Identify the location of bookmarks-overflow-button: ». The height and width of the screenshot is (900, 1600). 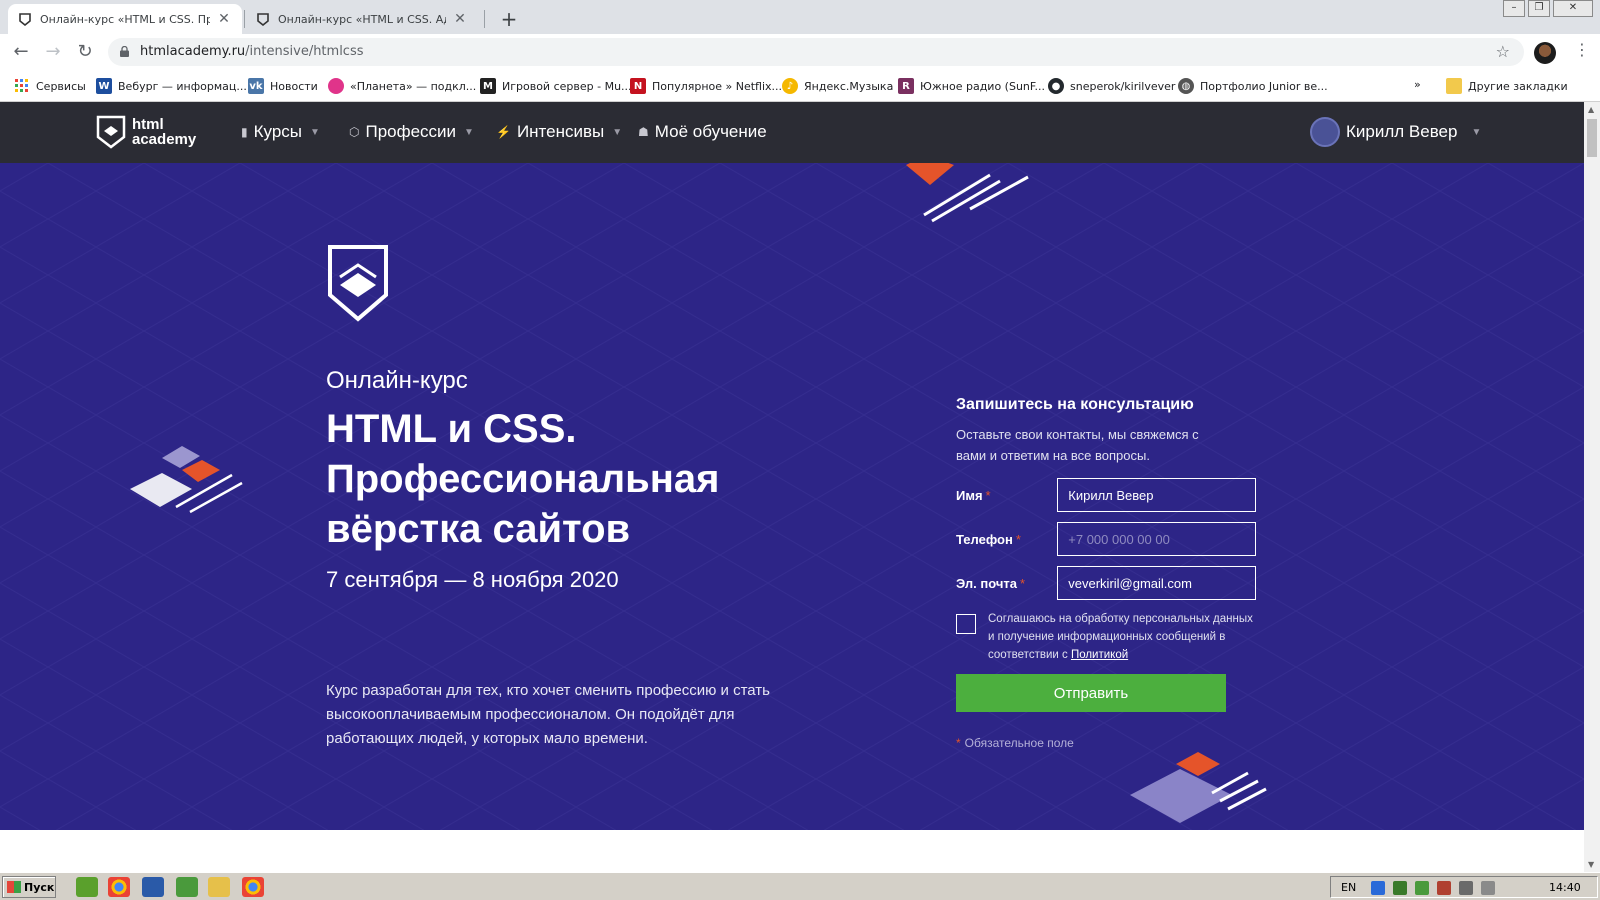
(1417, 84).